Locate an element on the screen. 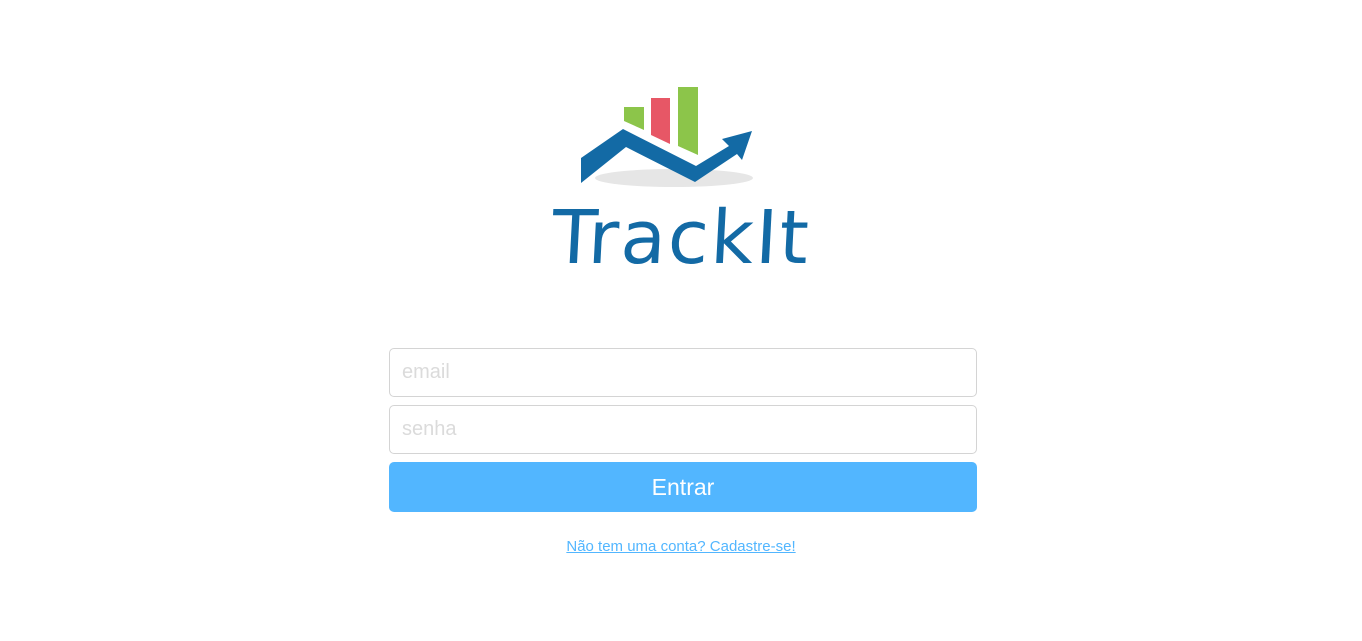 Image resolution: width=1362 pixels, height=641 pixels. email-field is located at coordinates (683, 372).